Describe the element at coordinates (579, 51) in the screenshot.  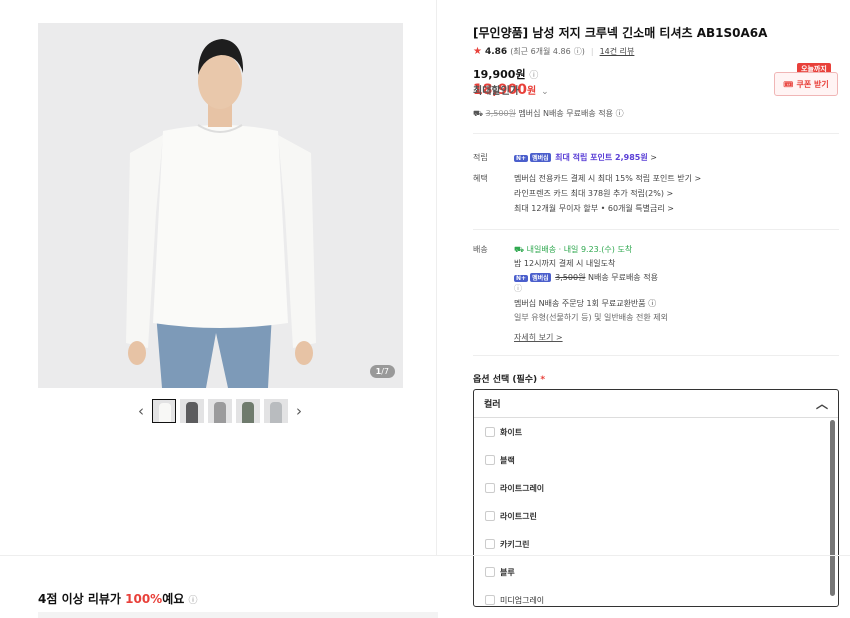
I see `info-icon: ⓘ)` at that location.